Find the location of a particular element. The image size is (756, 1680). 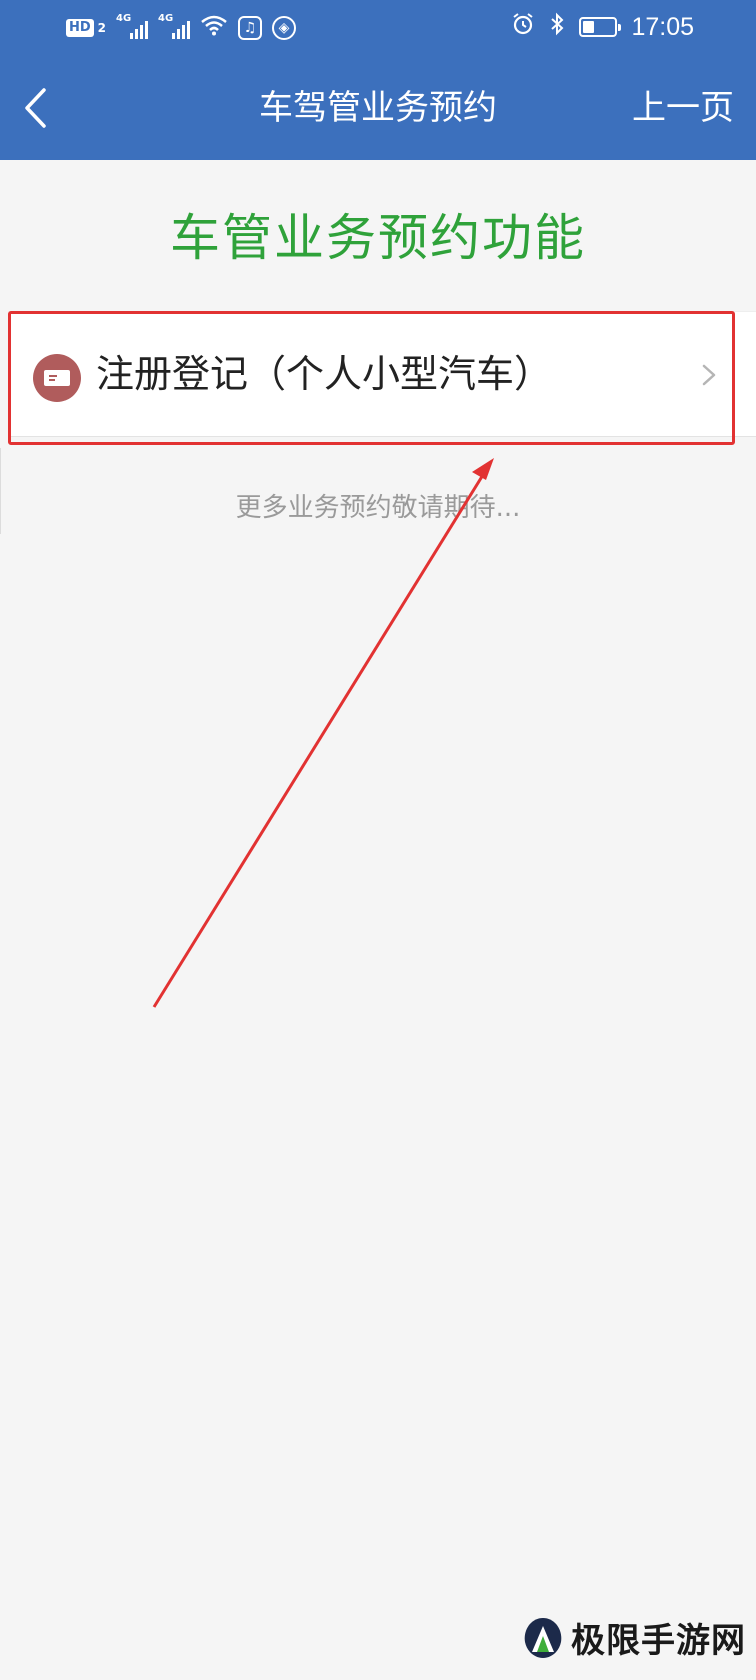

network-type-2: 4G is located at coordinates (166, 18).